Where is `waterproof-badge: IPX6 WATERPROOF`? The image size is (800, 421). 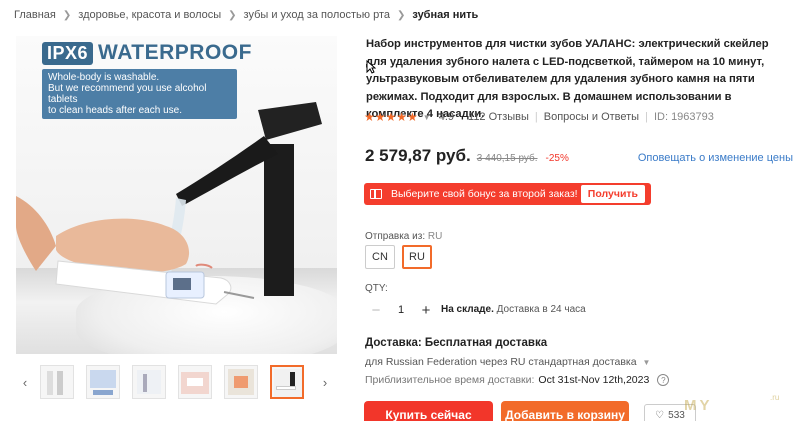
waterproof-badge: IPX6 WATERPROOF is located at coordinates (147, 53).